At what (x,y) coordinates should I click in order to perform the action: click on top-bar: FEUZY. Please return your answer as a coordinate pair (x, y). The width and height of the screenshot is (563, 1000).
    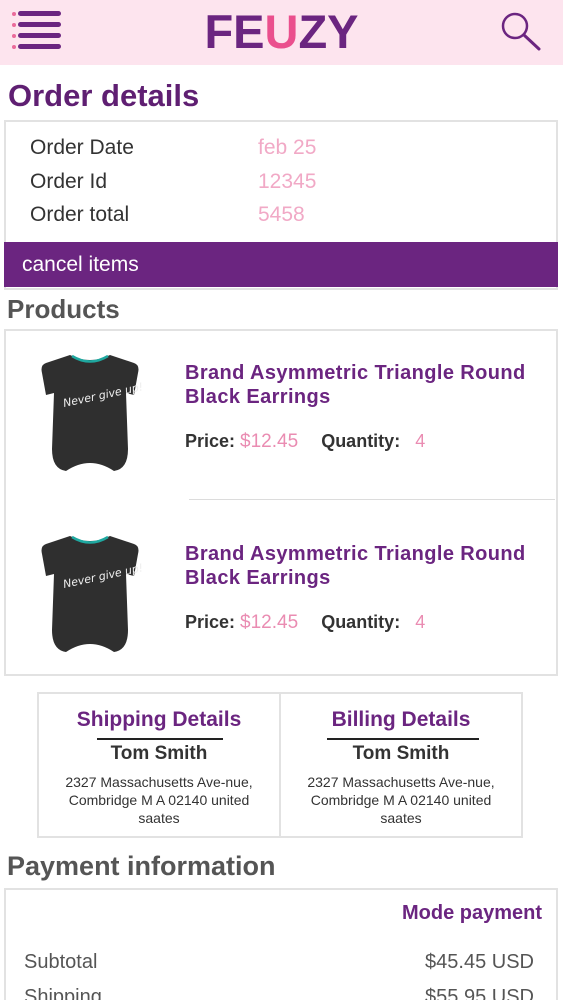
    Looking at the image, I should click on (281, 32).